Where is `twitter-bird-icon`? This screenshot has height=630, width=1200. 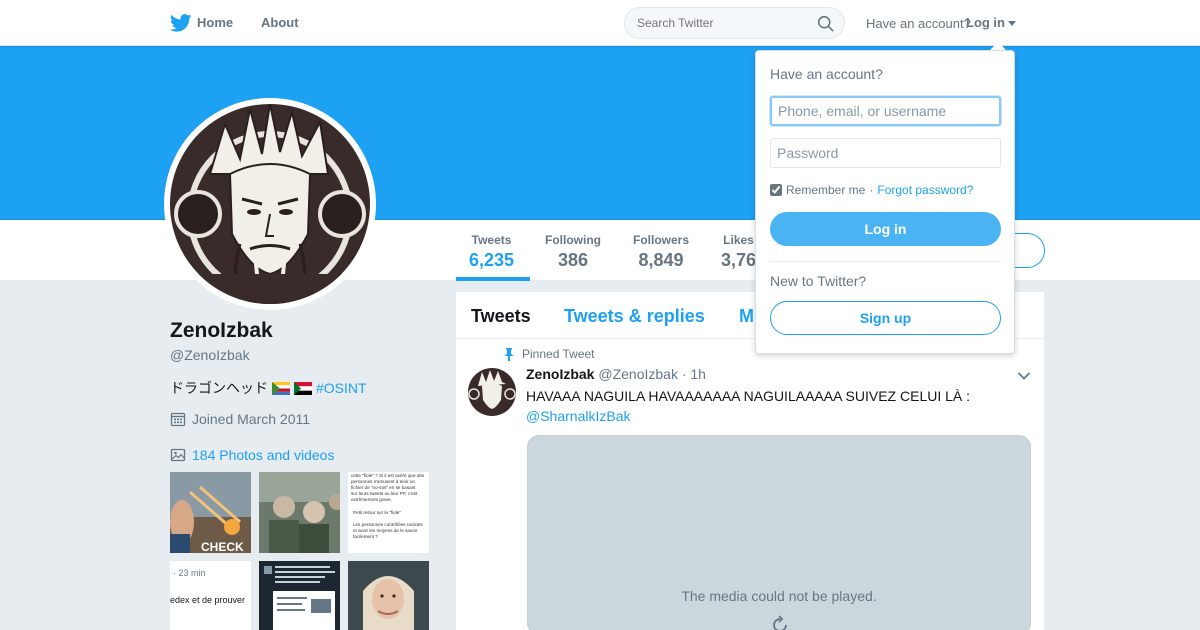 twitter-bird-icon is located at coordinates (181, 23).